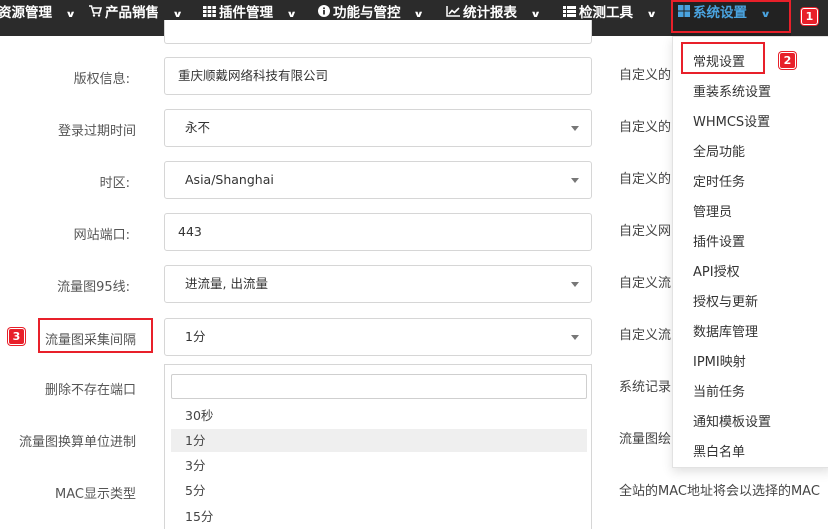  I want to click on nav-resource-management: 资源管理 ∨, so click(38, 18).